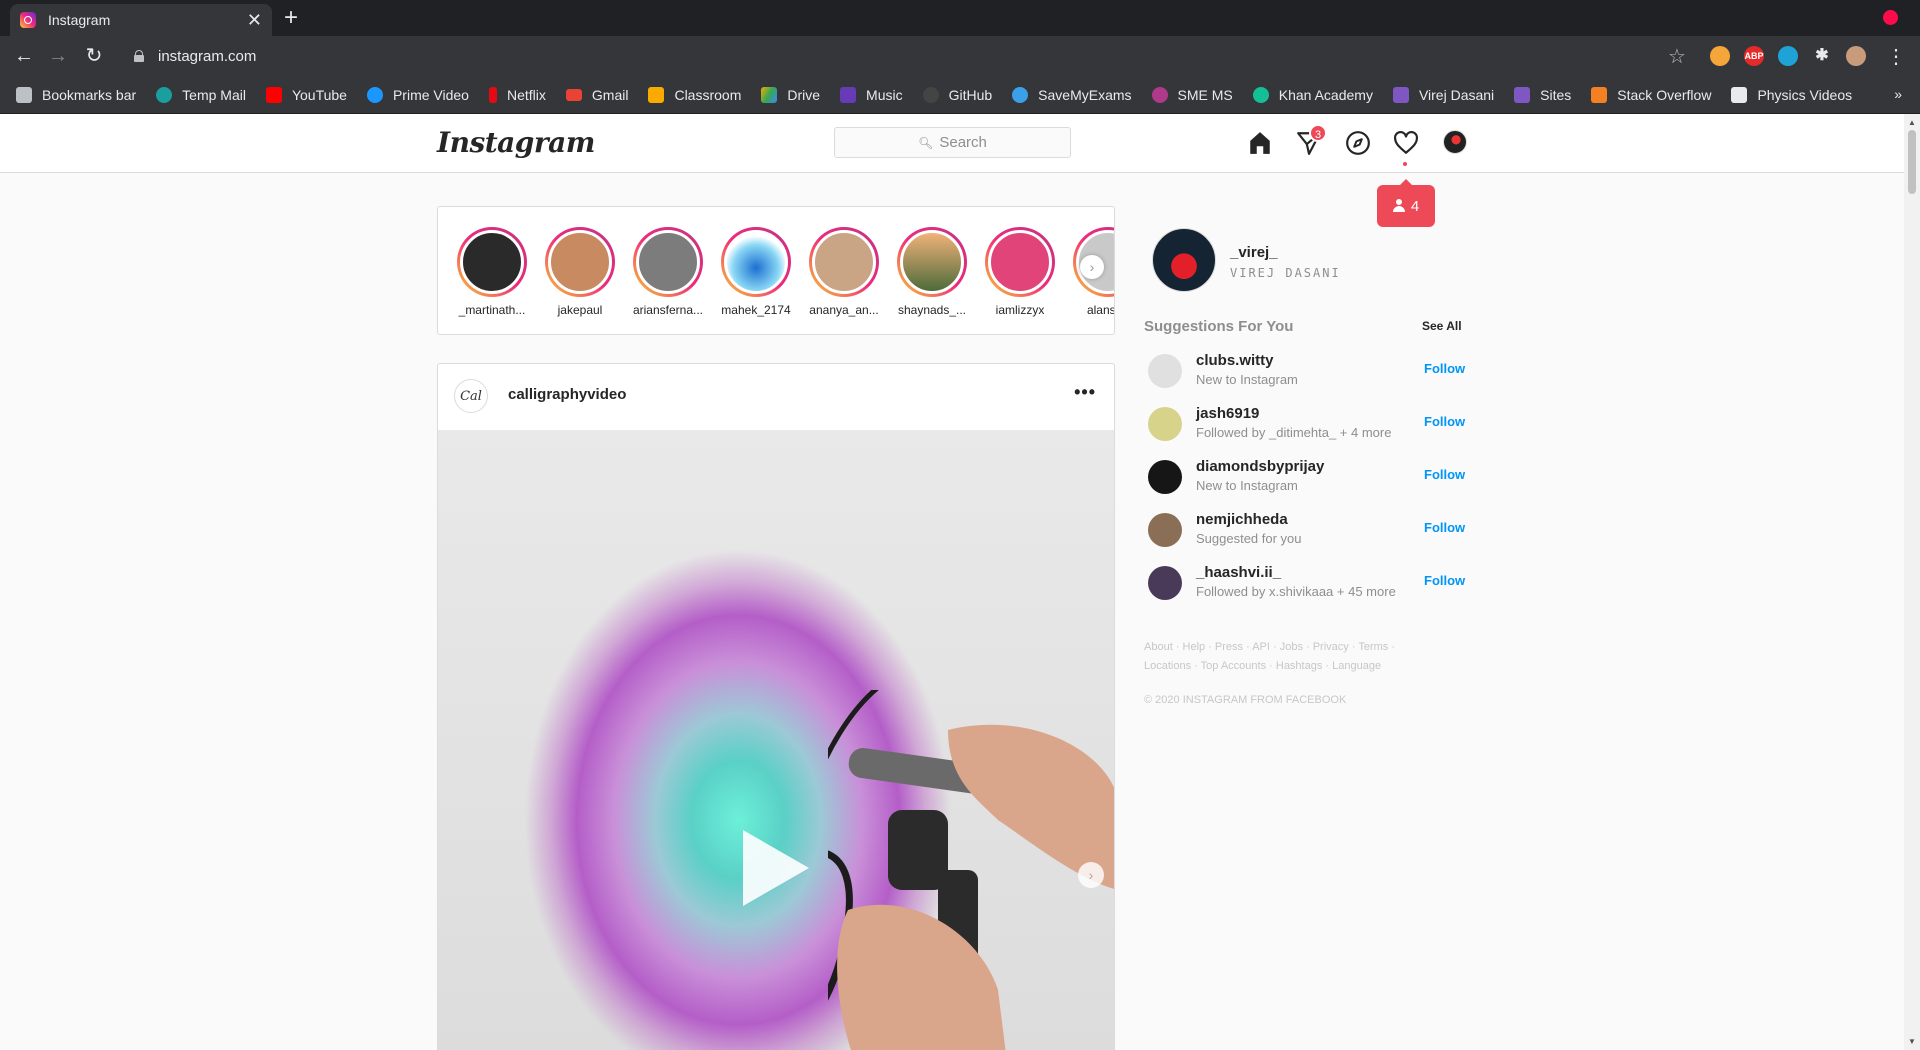 The height and width of the screenshot is (1050, 1920). I want to click on suggestion-row: diamondsbyprijay New to Instagram Follow, so click(1308, 476).